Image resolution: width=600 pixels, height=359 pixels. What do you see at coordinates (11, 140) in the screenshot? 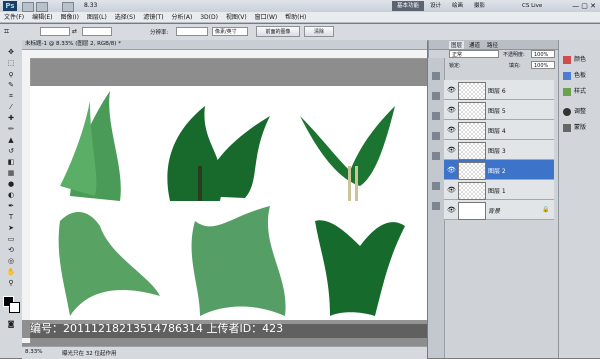
I see `stamp-tool-icon: ▲` at bounding box center [11, 140].